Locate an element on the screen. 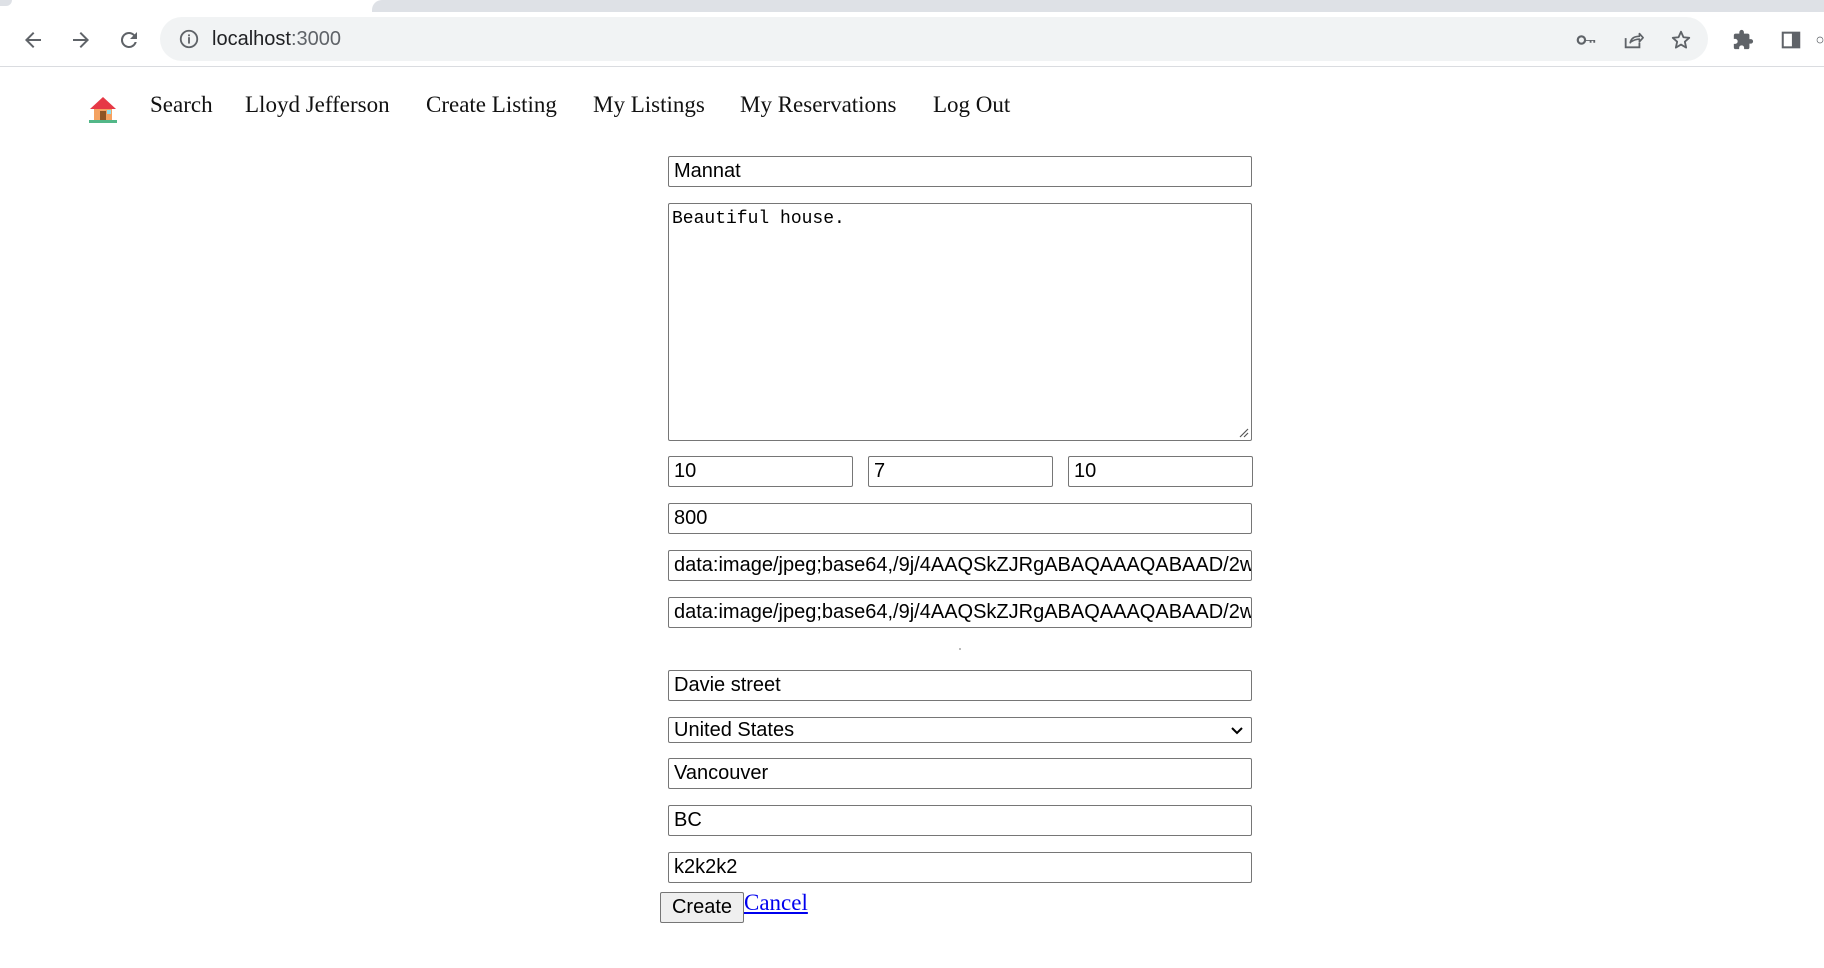  puzzle-icon is located at coordinates (1743, 39).